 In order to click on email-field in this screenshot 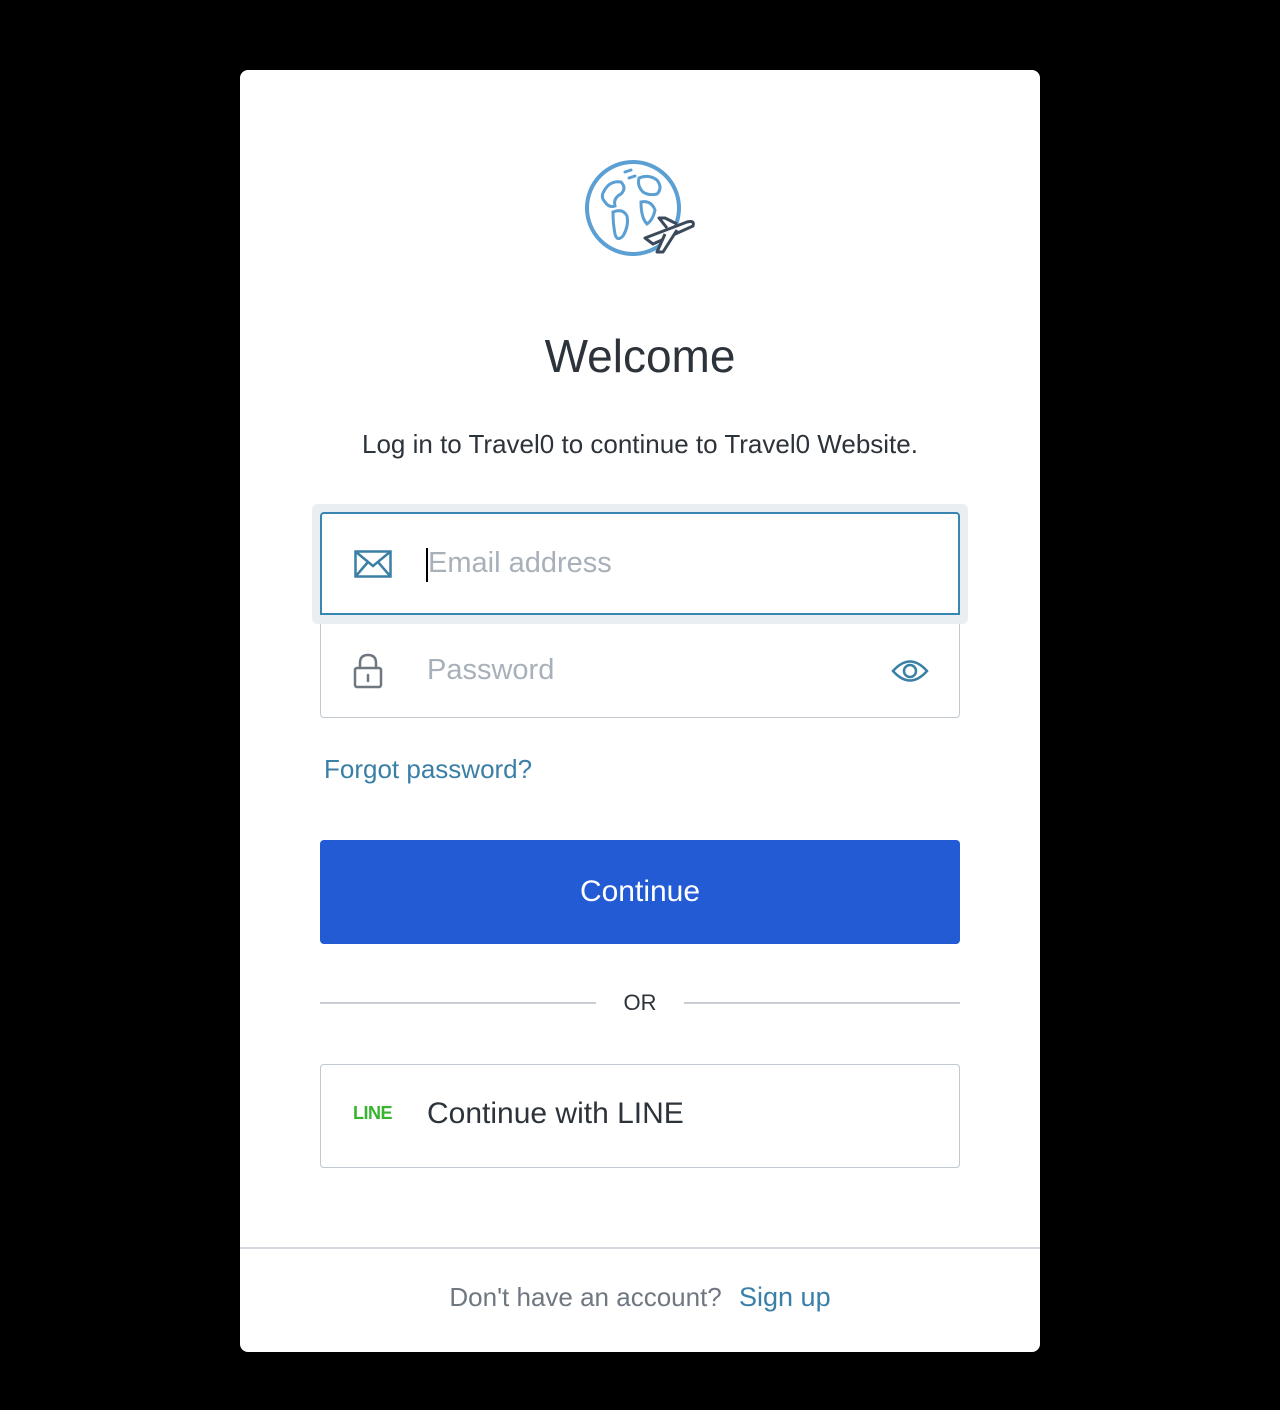, I will do `click(640, 563)`.